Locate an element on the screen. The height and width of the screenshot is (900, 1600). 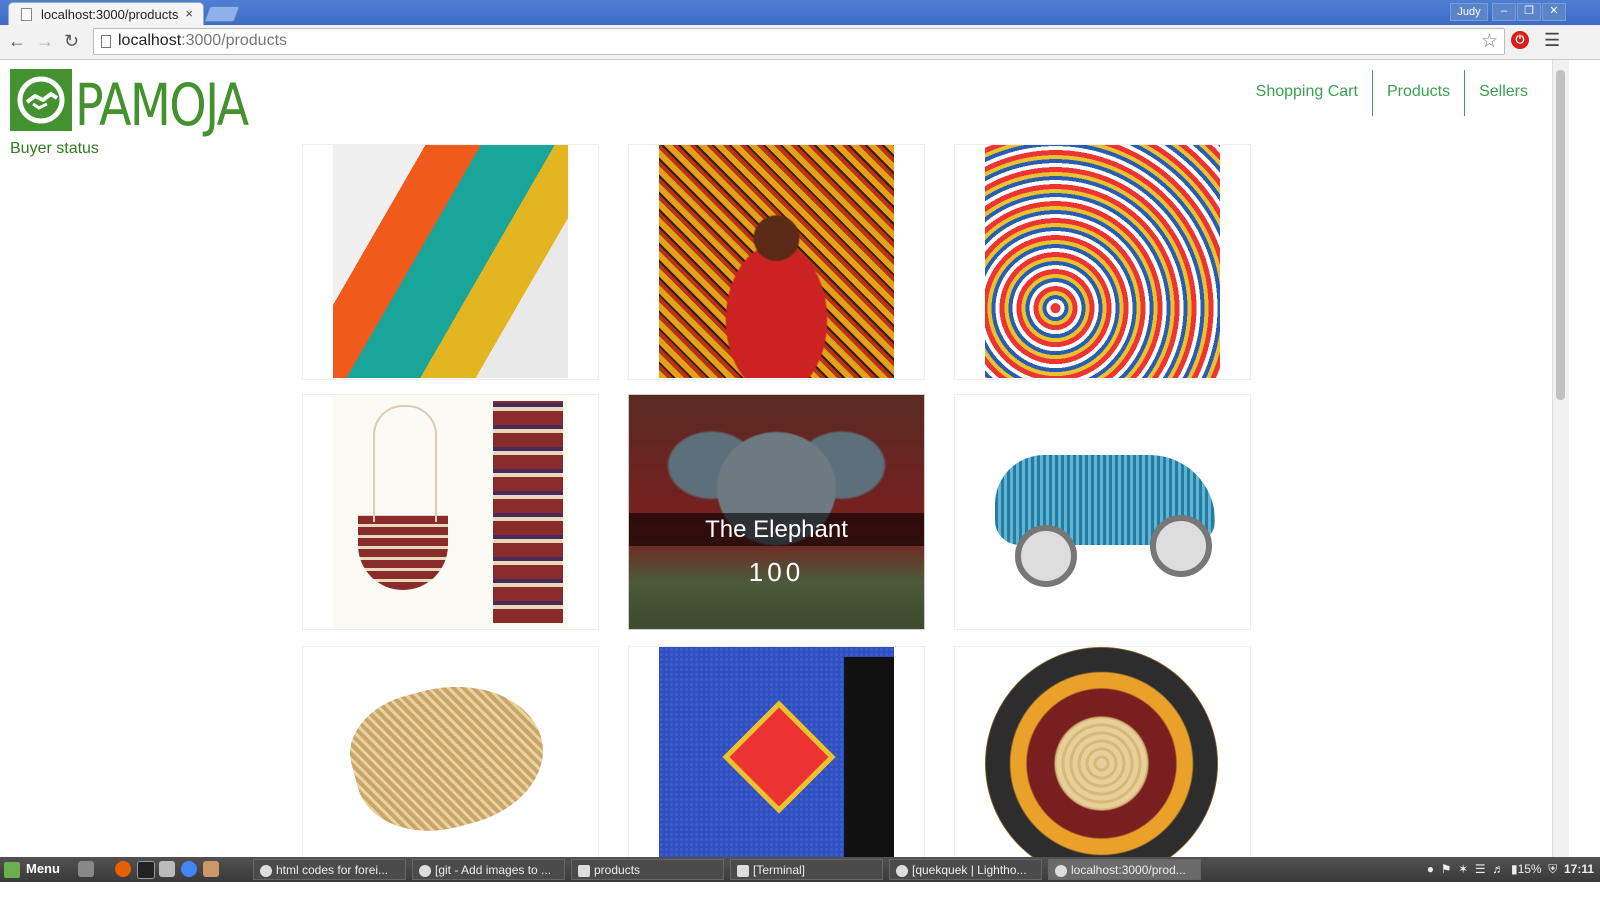
url-host: localhost is located at coordinates (150, 40).